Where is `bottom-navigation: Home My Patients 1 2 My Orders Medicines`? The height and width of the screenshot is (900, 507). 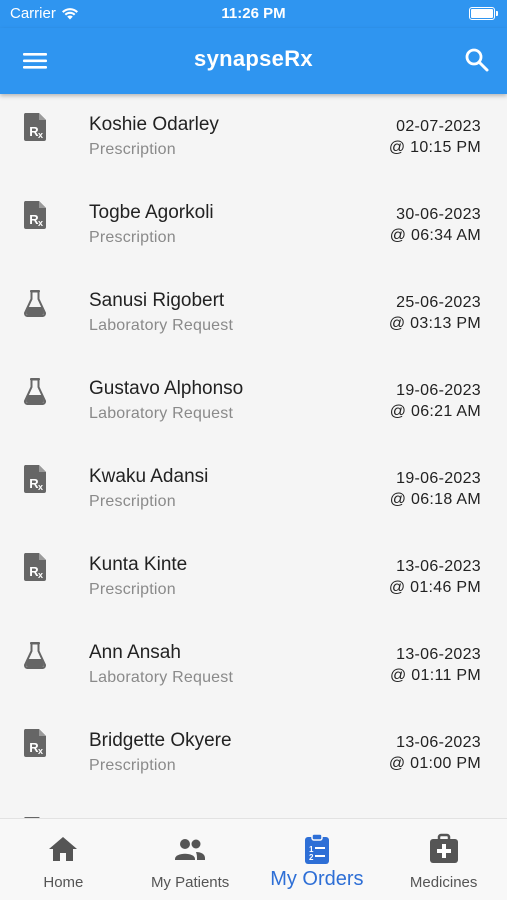
bottom-navigation: Home My Patients 1 2 My Orders Medicines is located at coordinates (253, 859).